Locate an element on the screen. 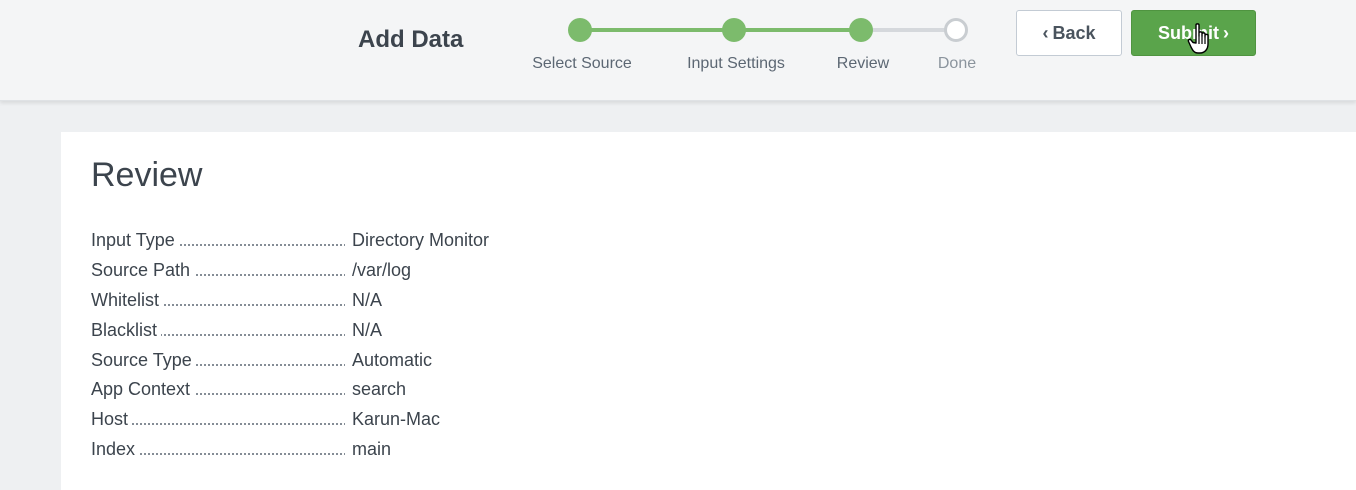 The image size is (1356, 490). step-indicator-select-source is located at coordinates (580, 30).